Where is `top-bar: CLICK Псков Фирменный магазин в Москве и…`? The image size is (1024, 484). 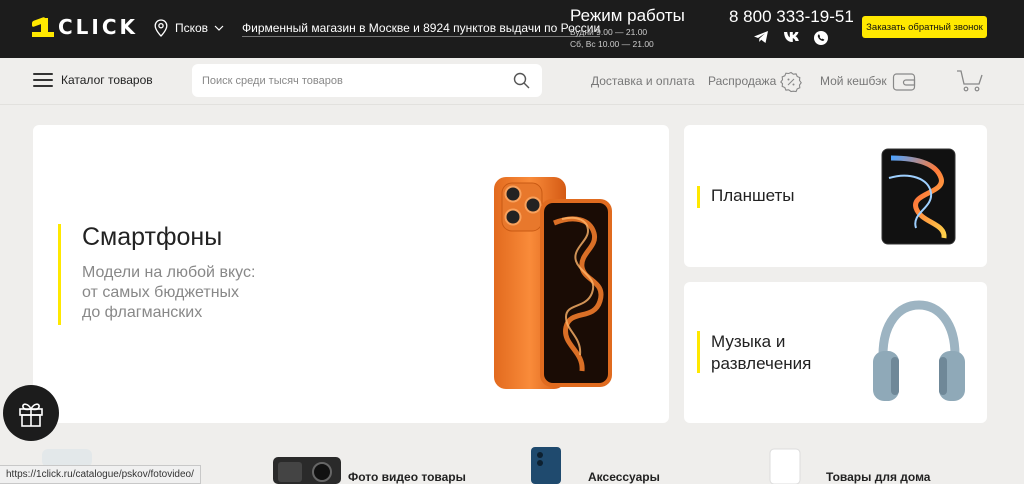 top-bar: CLICK Псков Фирменный магазин в Москве и… is located at coordinates (512, 29).